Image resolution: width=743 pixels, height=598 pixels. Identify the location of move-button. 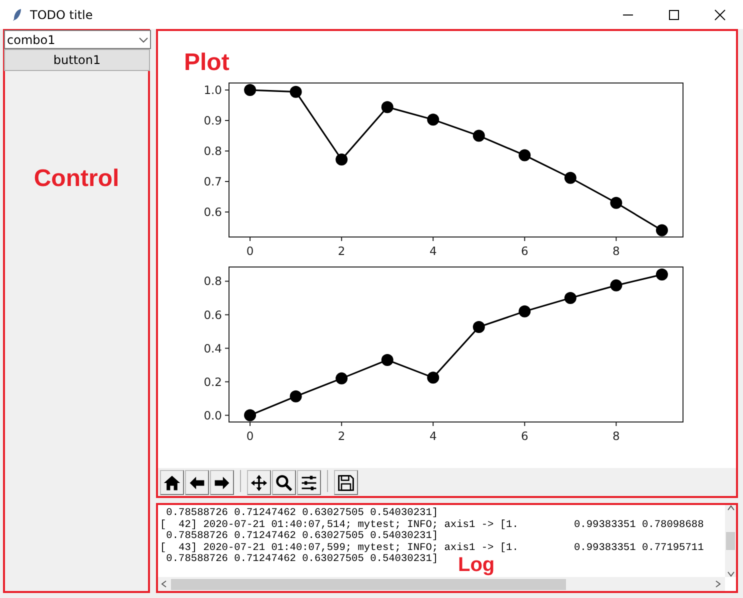
(259, 482).